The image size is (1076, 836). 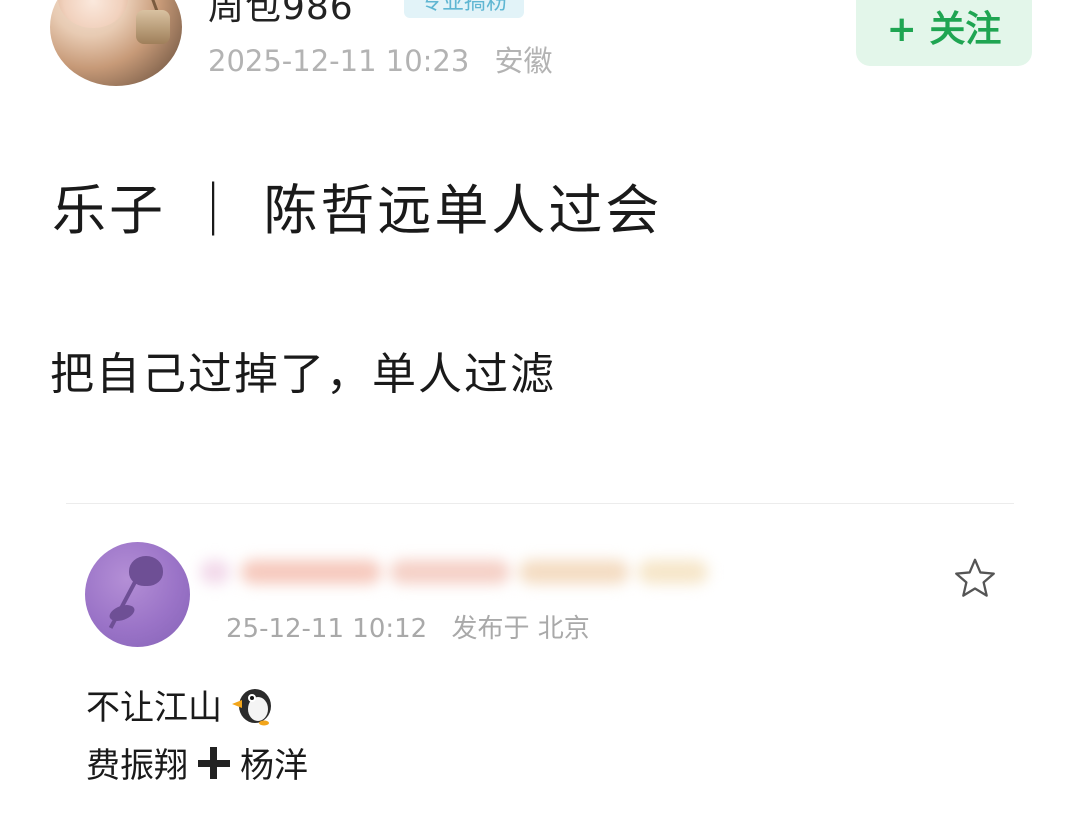 I want to click on commenter-name-blurred, so click(x=470, y=572).